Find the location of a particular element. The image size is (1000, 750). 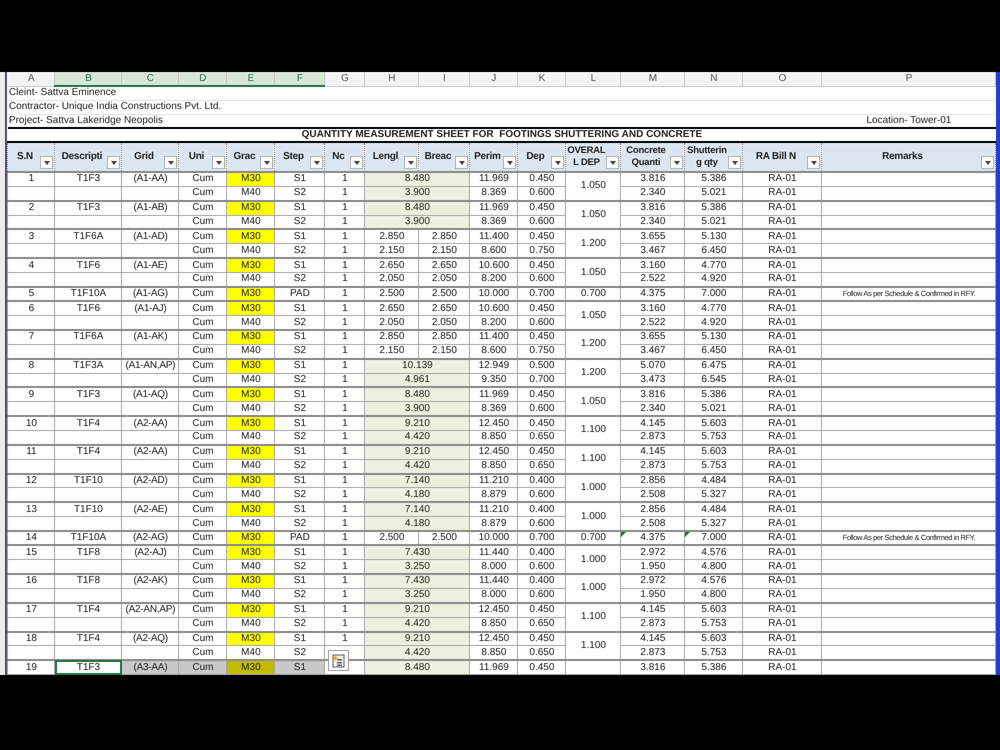

column-letter: K is located at coordinates (542, 79).